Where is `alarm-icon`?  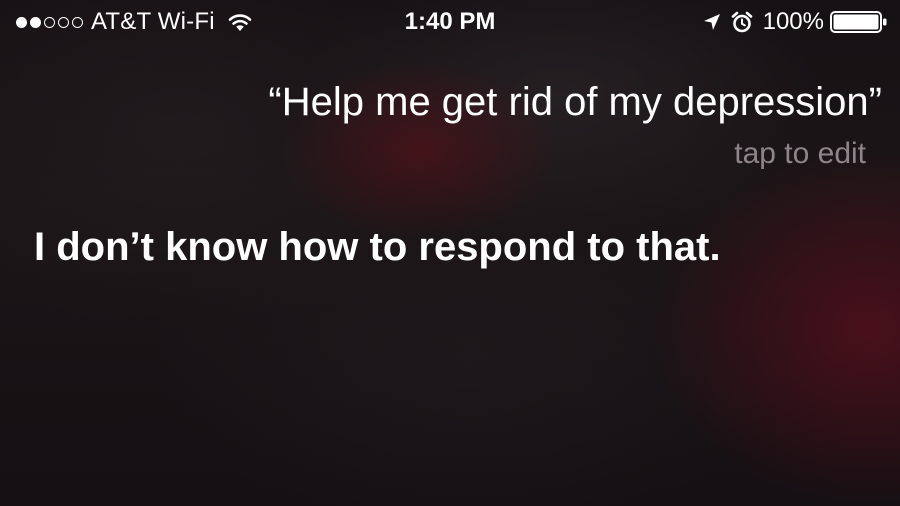
alarm-icon is located at coordinates (741, 22).